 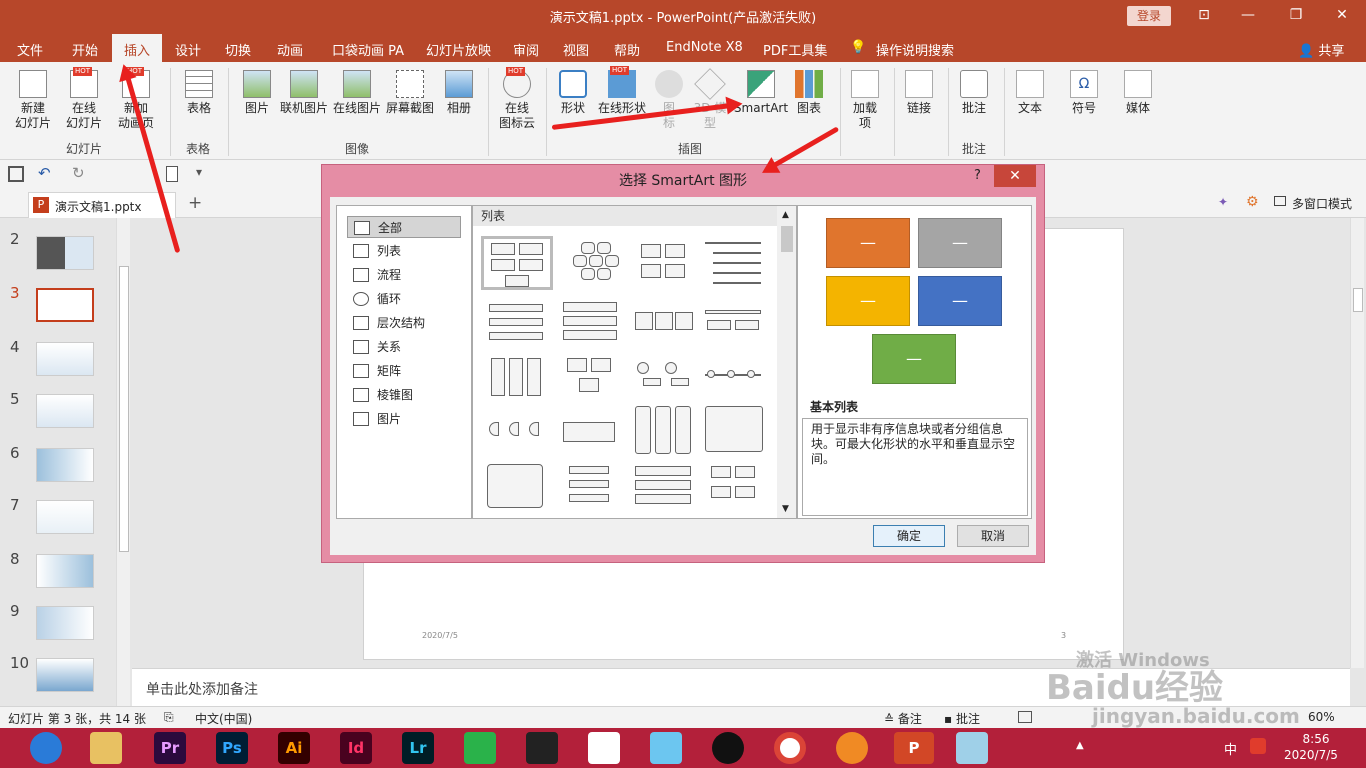 I want to click on editor-scrollbar, so click(x=1357, y=443).